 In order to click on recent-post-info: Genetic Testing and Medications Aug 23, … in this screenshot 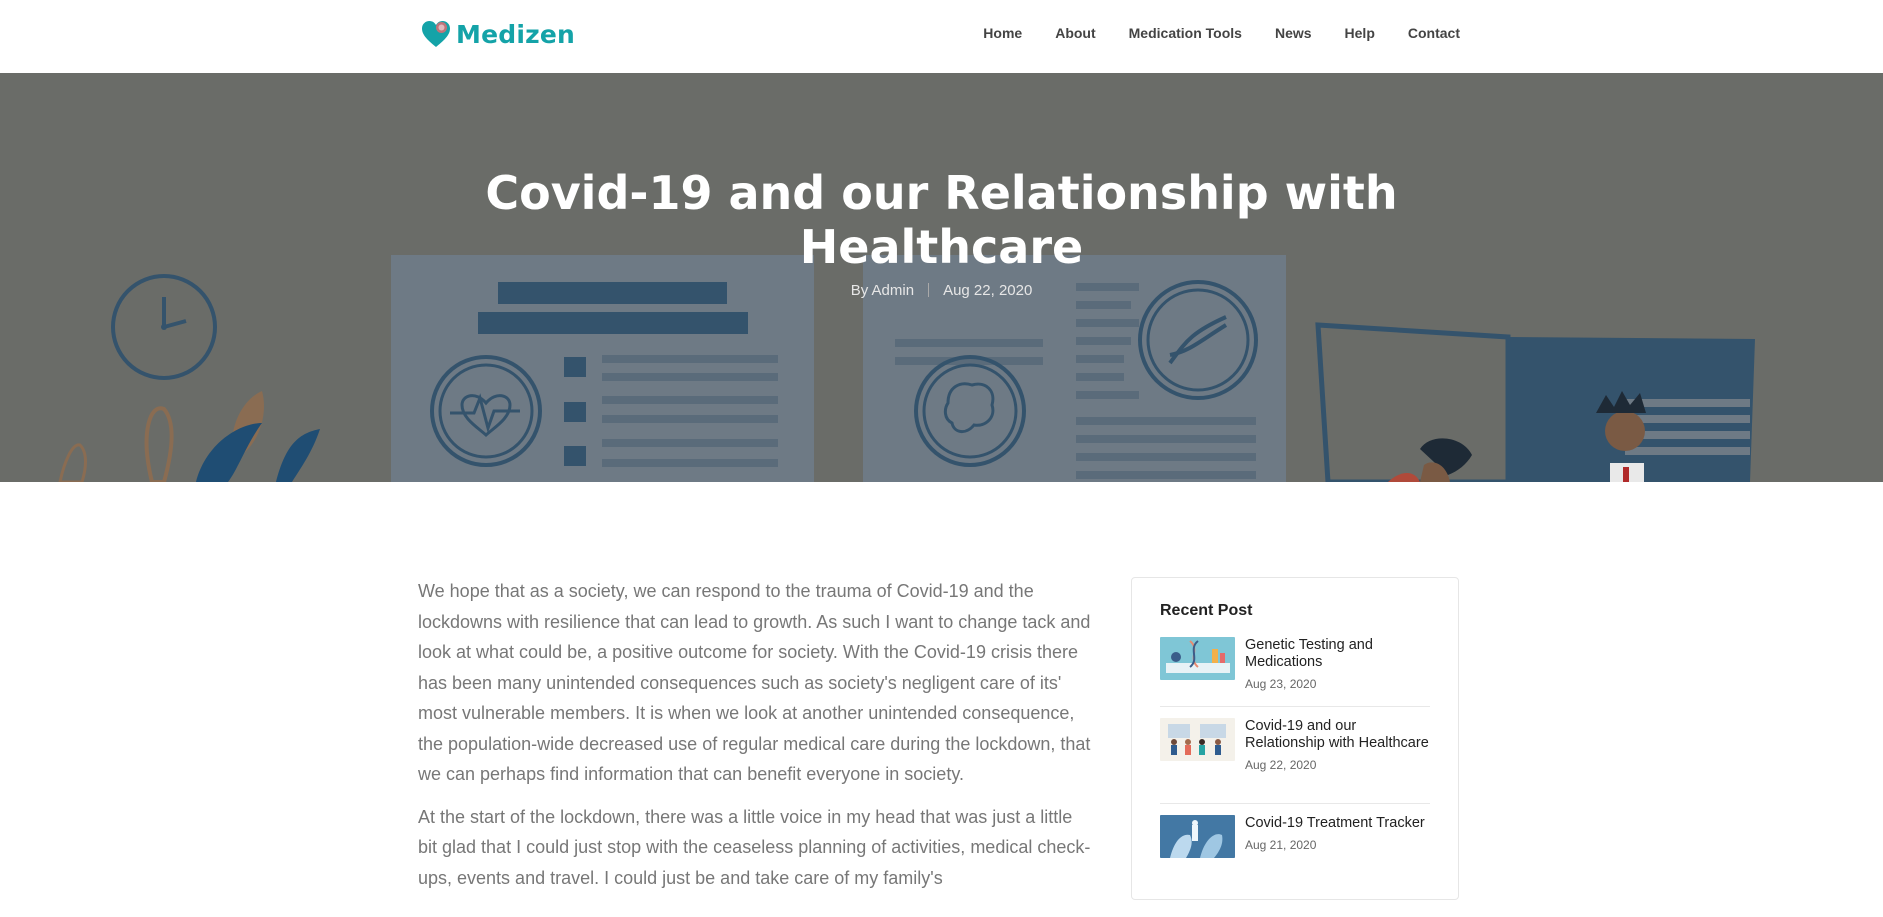, I will do `click(1337, 664)`.